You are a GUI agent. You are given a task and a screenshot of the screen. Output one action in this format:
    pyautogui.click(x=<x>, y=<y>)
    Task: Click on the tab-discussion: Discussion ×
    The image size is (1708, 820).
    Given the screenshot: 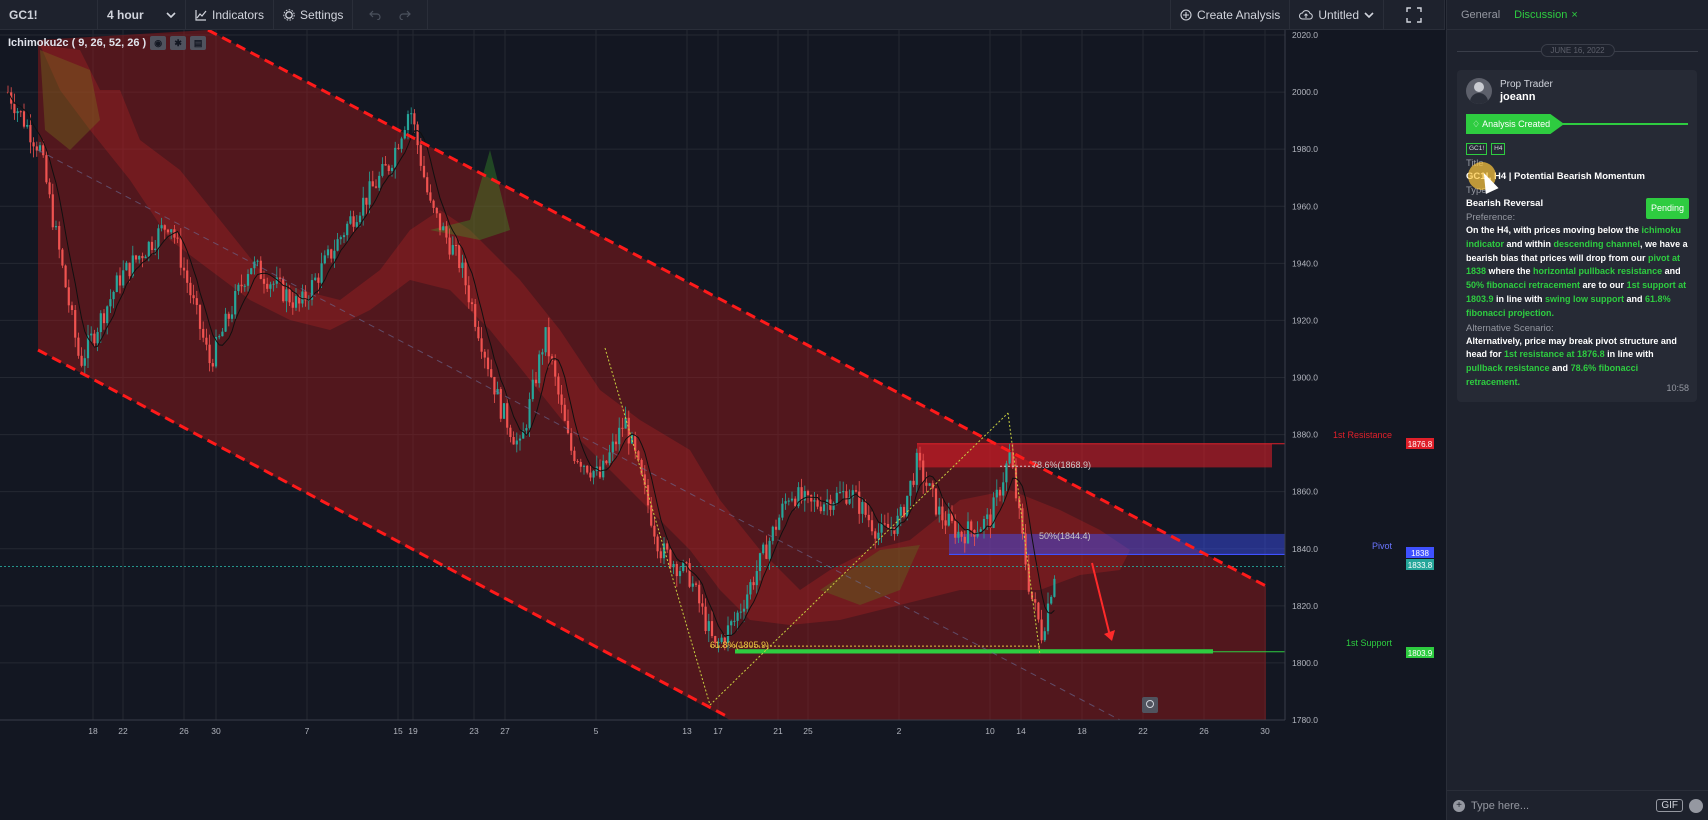 What is the action you would take?
    pyautogui.click(x=1546, y=15)
    